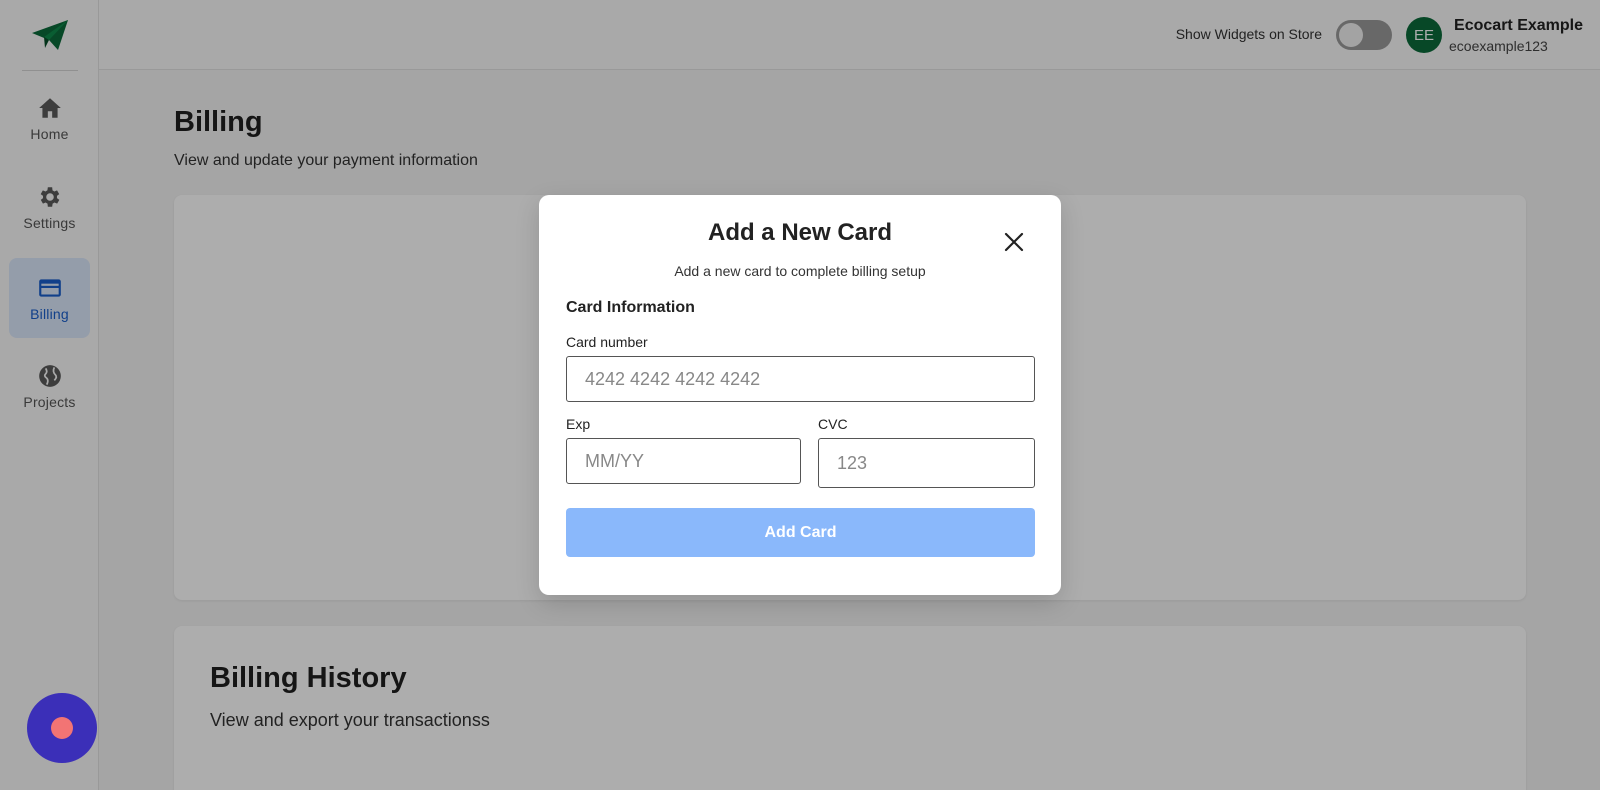 The width and height of the screenshot is (1600, 790). What do you see at coordinates (800, 532) in the screenshot?
I see `add-card-button: Add Card` at bounding box center [800, 532].